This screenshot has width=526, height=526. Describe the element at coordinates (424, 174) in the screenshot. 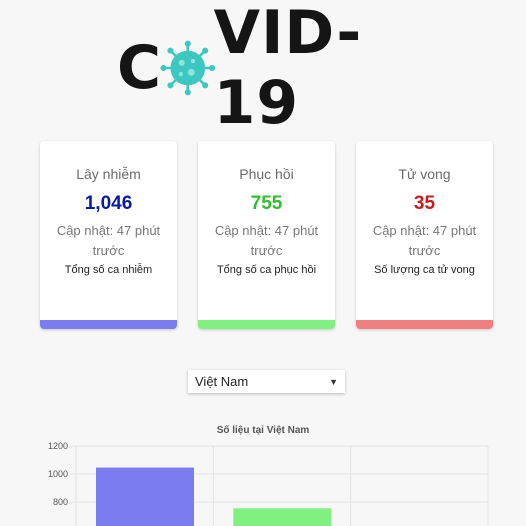

I see `card-title: Tử vong` at that location.